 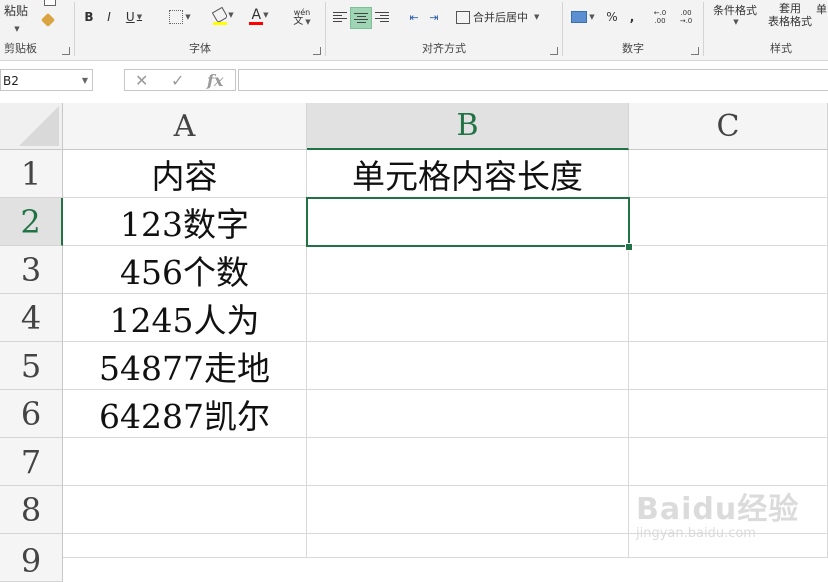 What do you see at coordinates (185, 546) in the screenshot?
I see `cell-a9` at bounding box center [185, 546].